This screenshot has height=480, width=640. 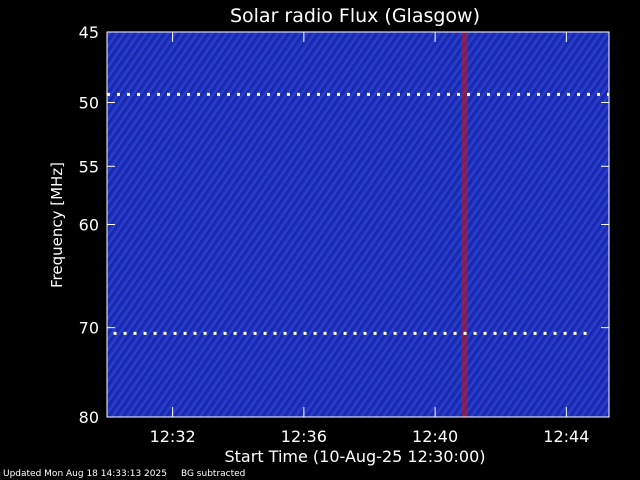 What do you see at coordinates (89, 328) in the screenshot?
I see `y-tick-label: 70` at bounding box center [89, 328].